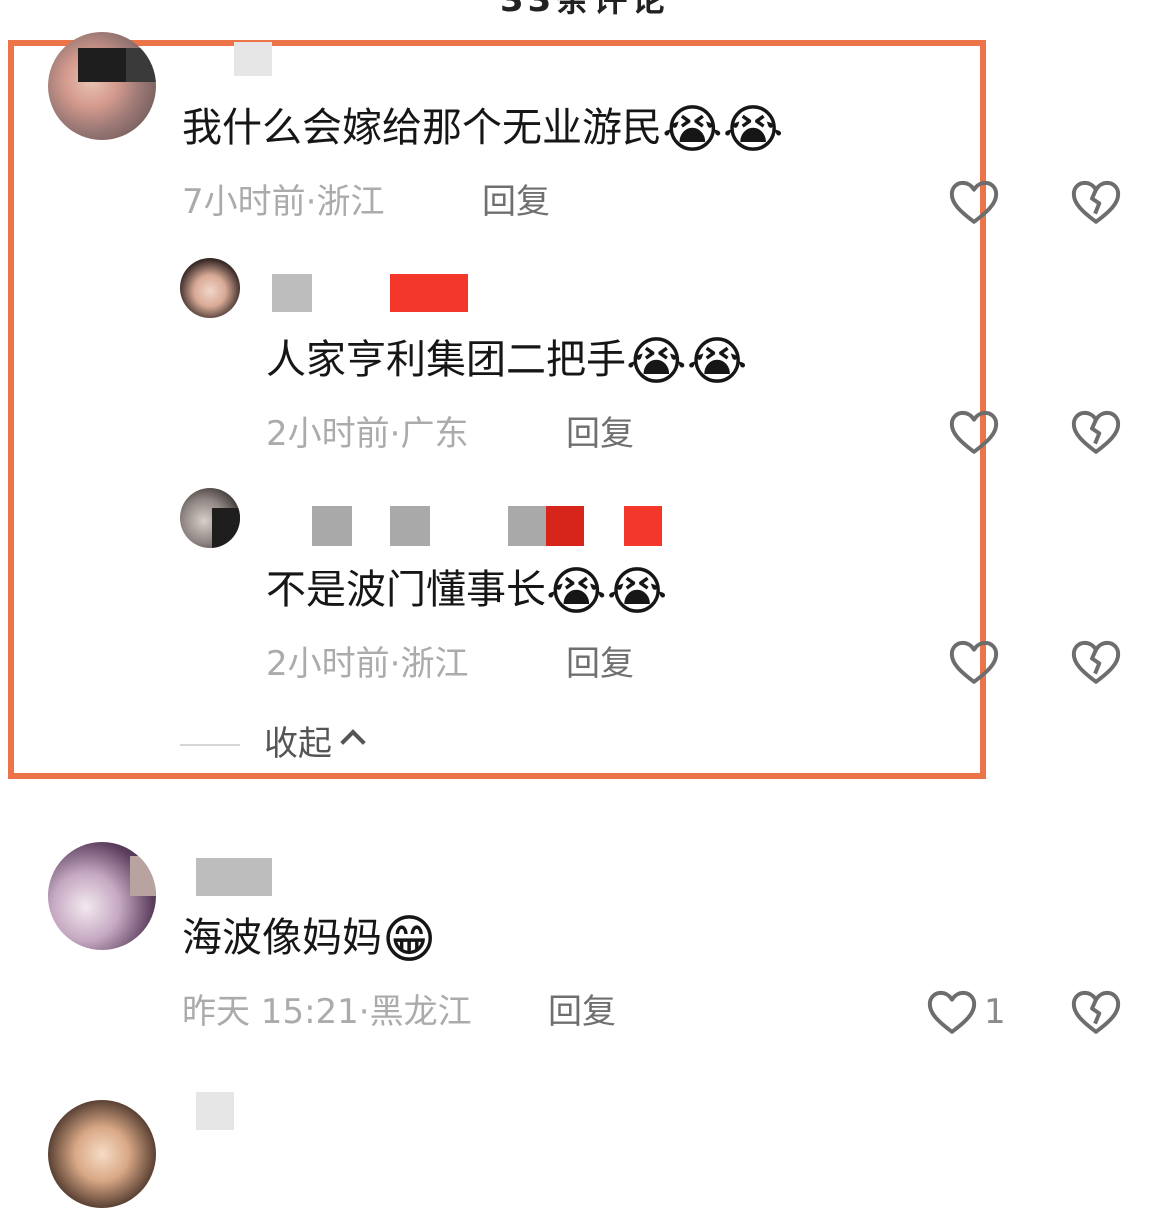  What do you see at coordinates (406, 590) in the screenshot?
I see `reply-body: 不是波门懂事长` at bounding box center [406, 590].